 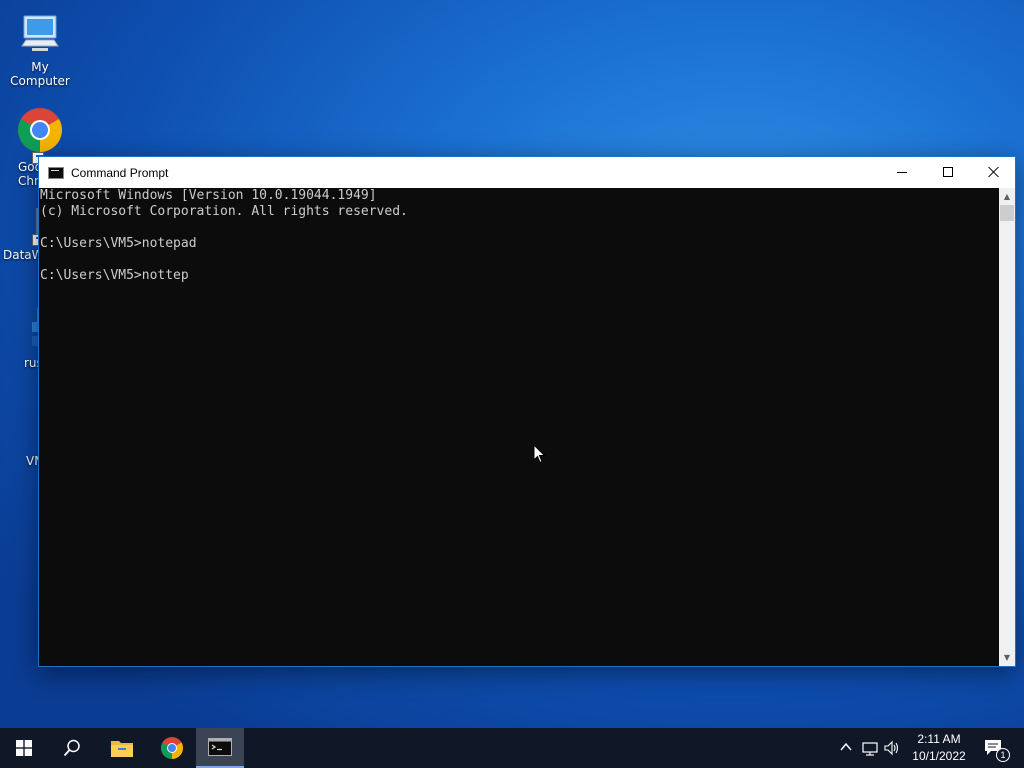 I want to click on clock-time: 2:11 AM, so click(x=939, y=739).